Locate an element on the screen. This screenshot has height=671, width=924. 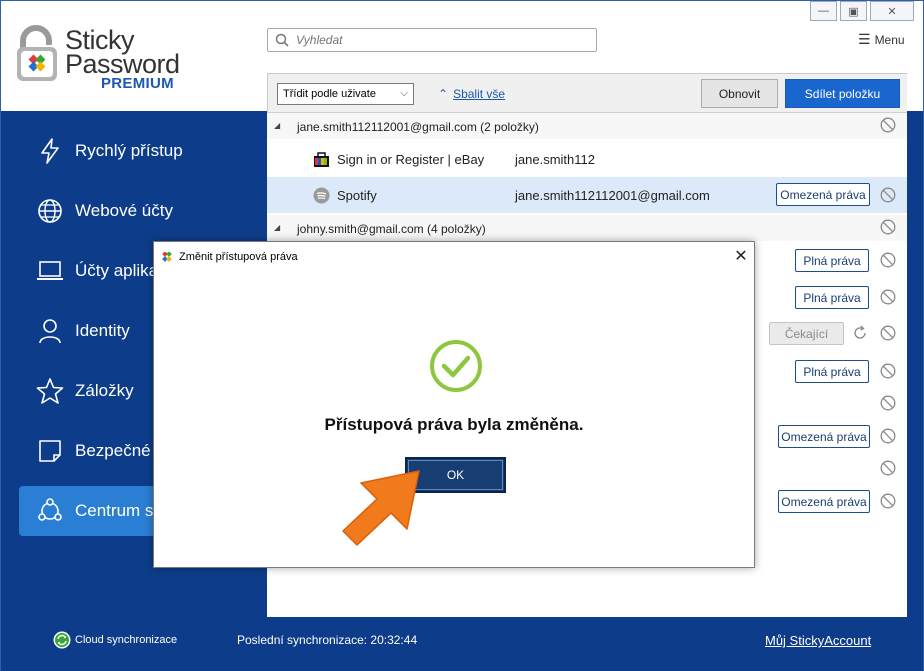
sort-dropdown: Třídit podle uživate ⌵ is located at coordinates (345, 94).